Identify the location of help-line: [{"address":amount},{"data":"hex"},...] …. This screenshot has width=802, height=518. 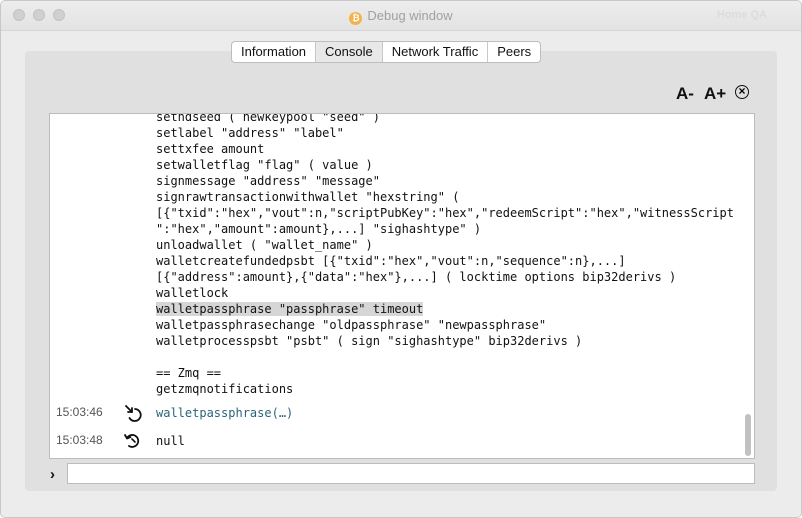
(416, 277).